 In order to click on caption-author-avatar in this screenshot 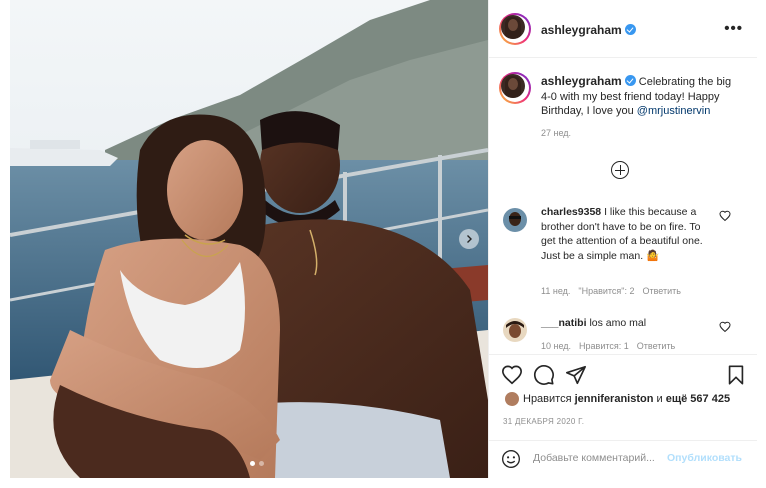, I will do `click(515, 88)`.